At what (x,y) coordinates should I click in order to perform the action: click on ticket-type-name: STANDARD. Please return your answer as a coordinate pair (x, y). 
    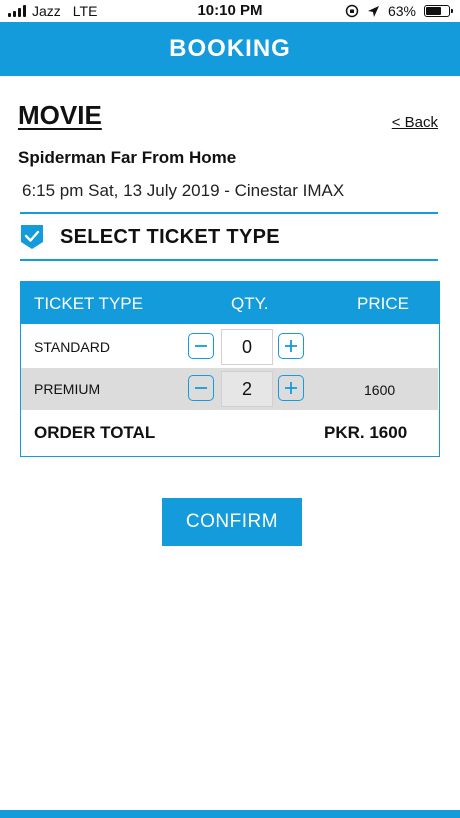
    Looking at the image, I should click on (72, 347).